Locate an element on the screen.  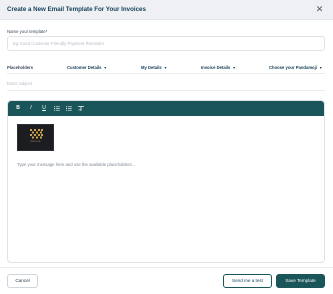
bulleted-list-icon is located at coordinates (57, 108).